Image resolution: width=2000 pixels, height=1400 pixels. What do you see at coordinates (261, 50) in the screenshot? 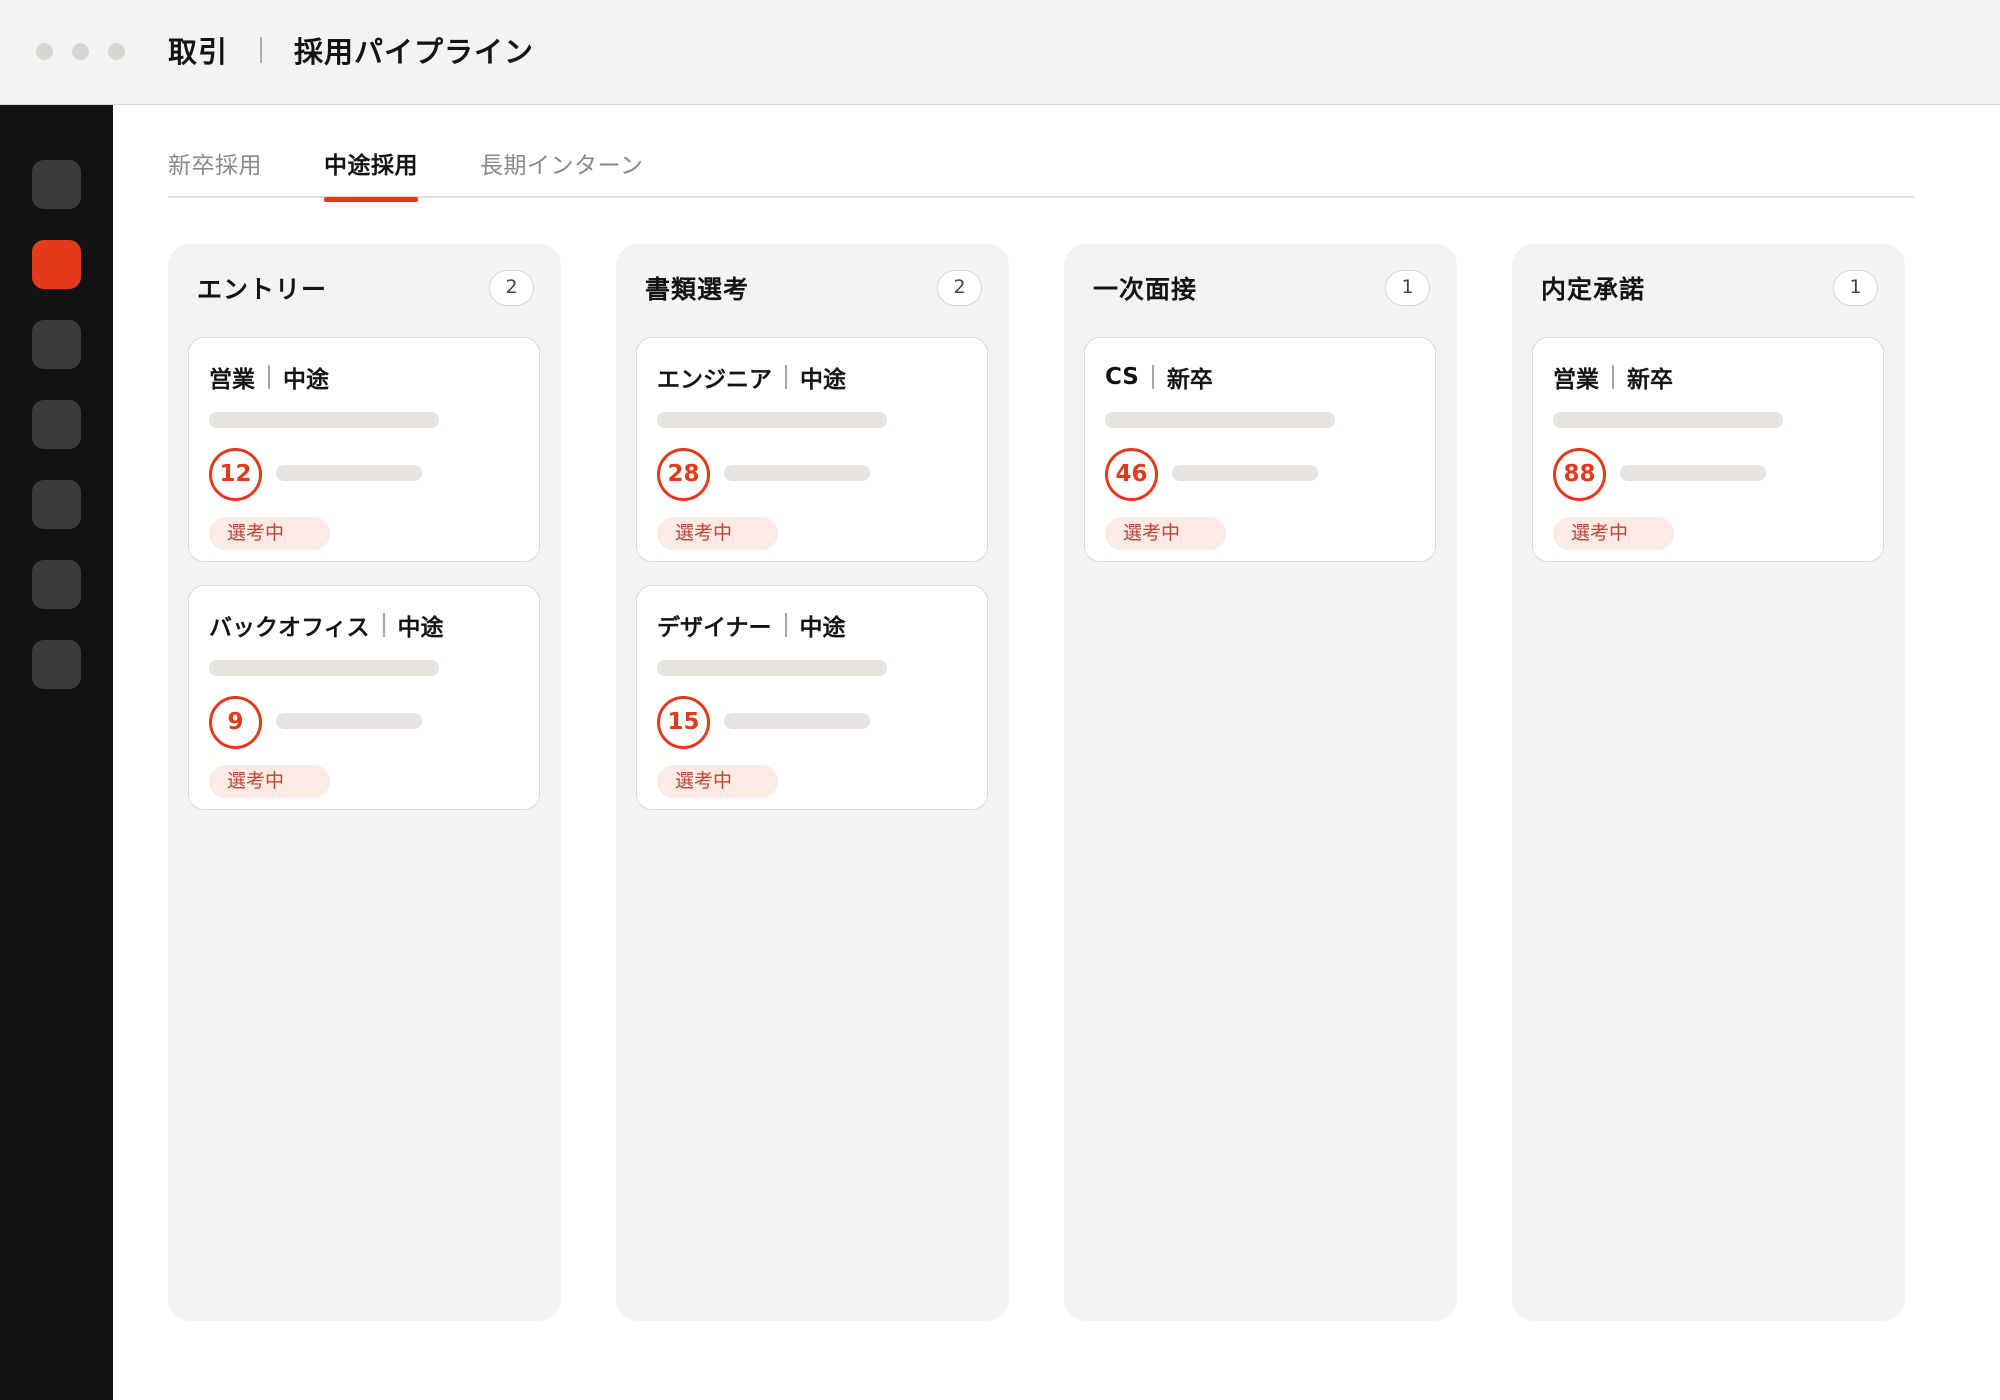
I see `breadcrumb-separator` at bounding box center [261, 50].